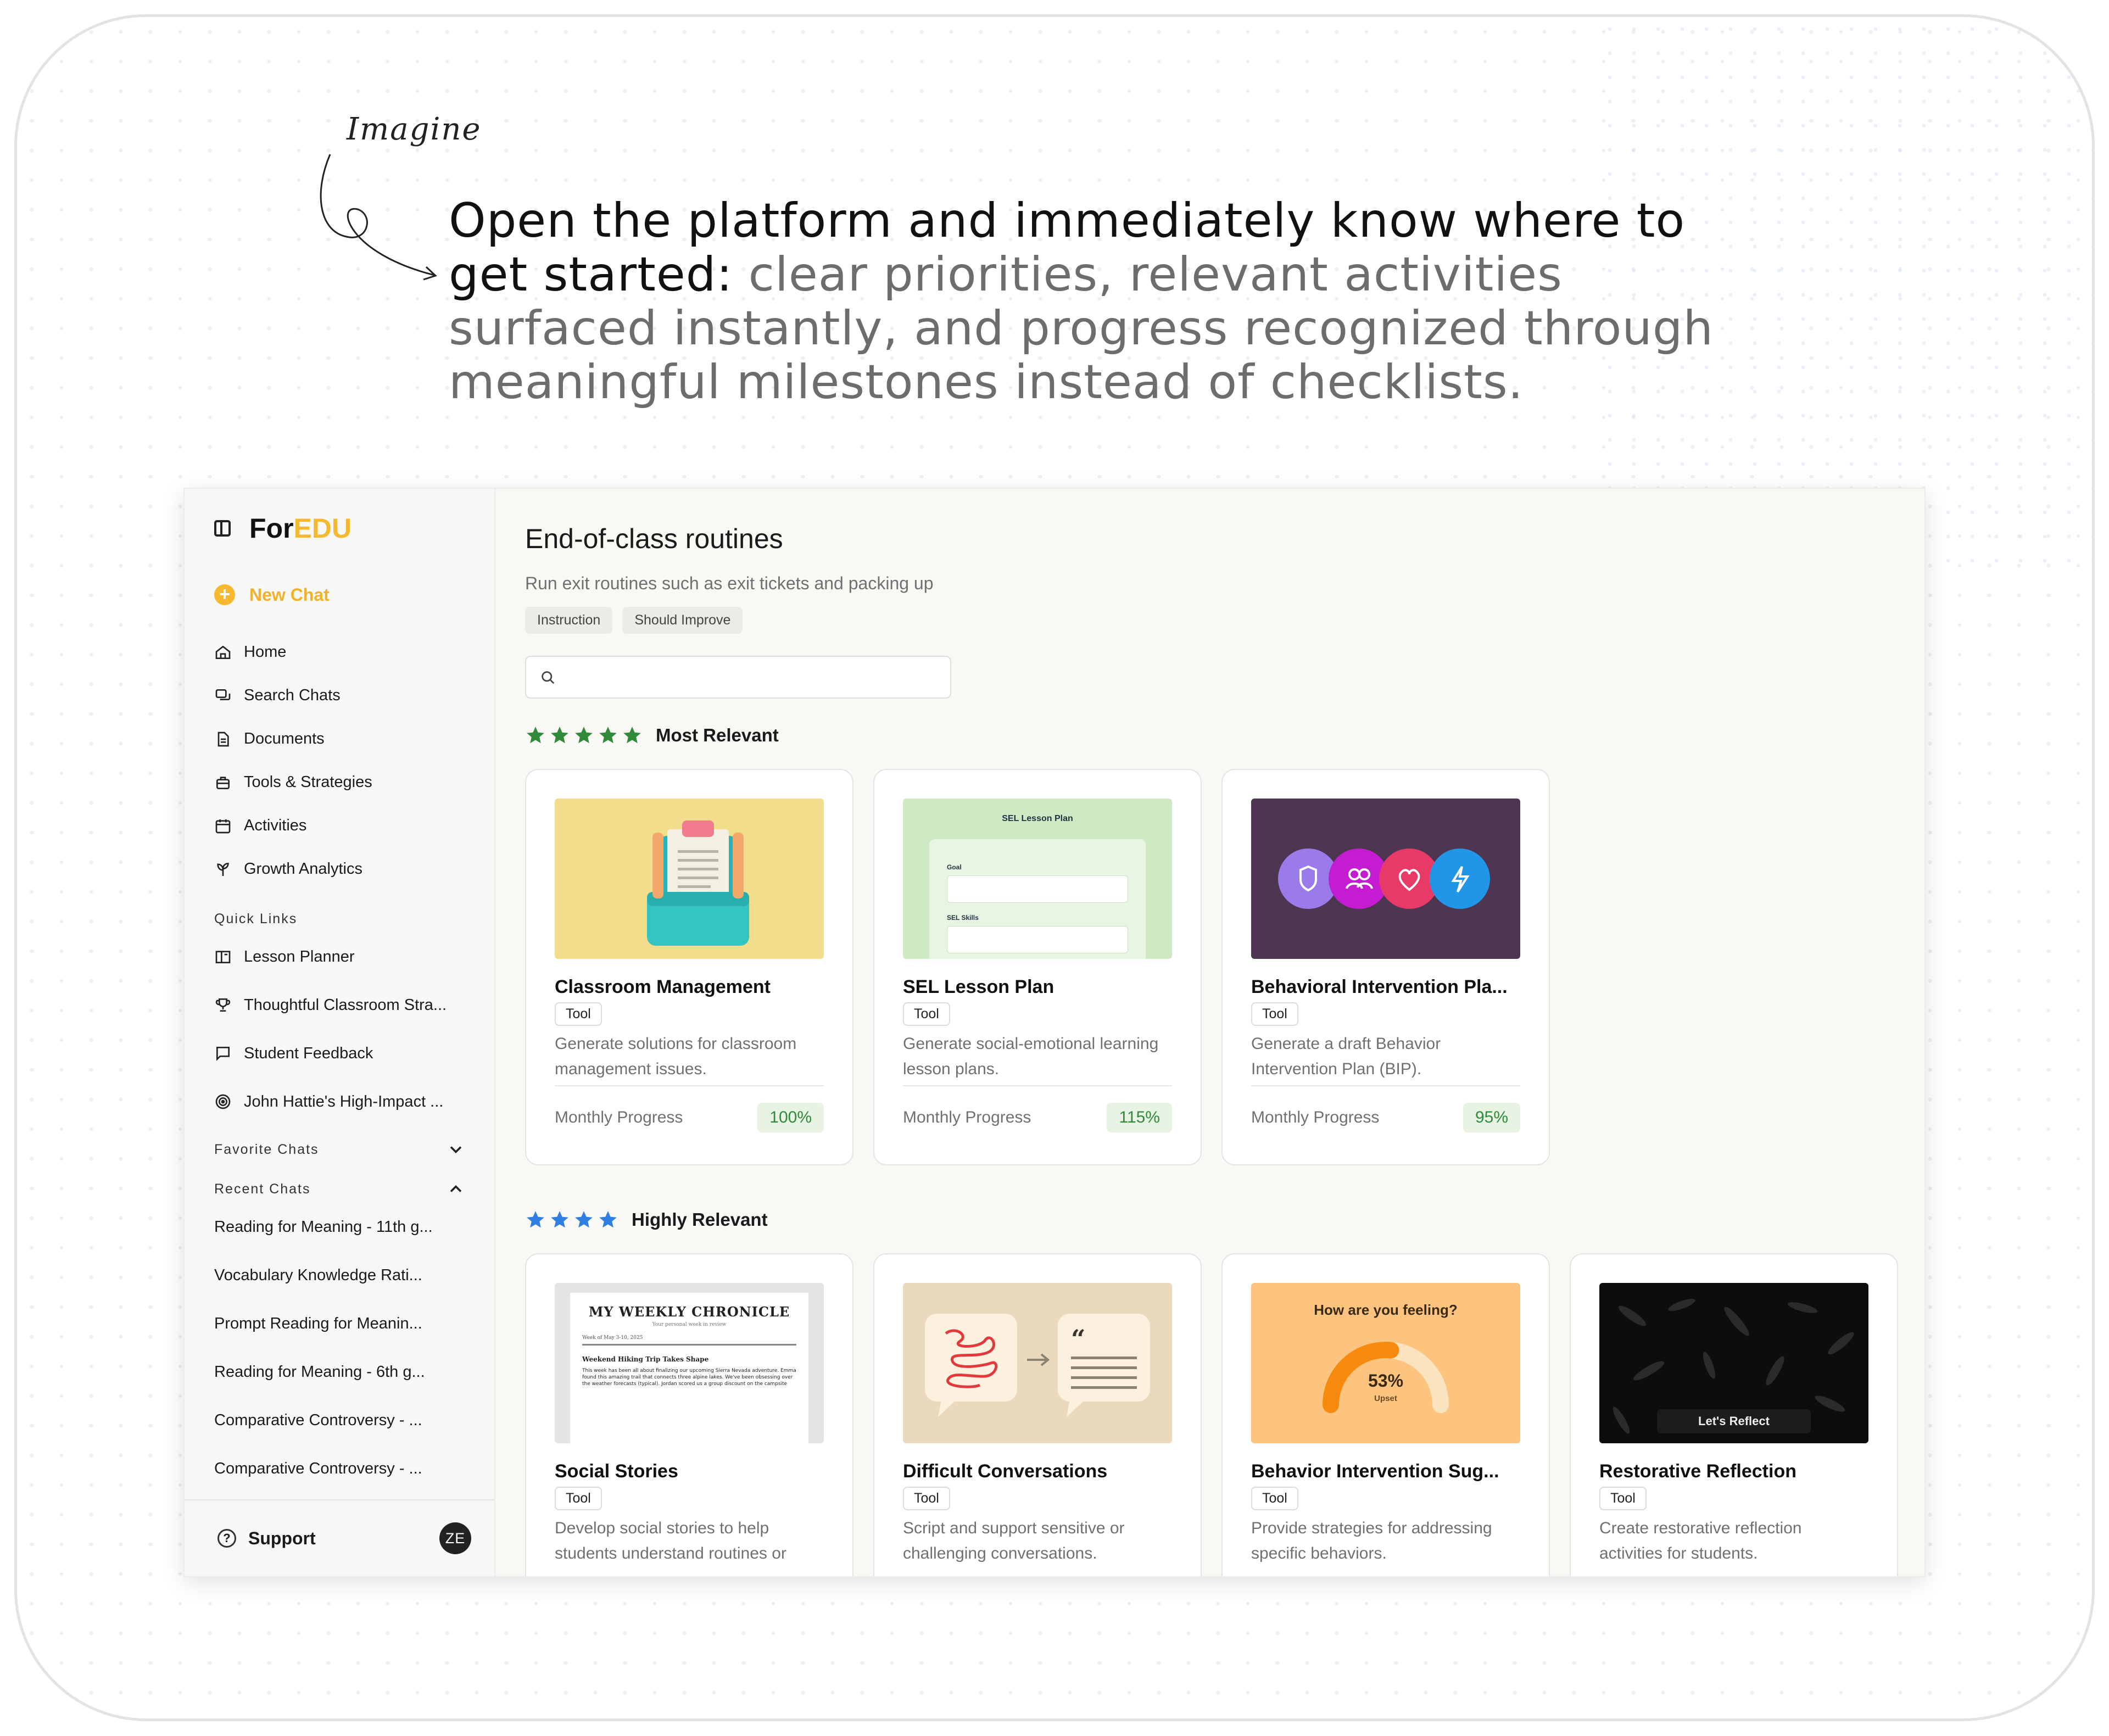  Describe the element at coordinates (689, 1340) in the screenshot. I see `newsletter-week: Week of May 3-10, 2025` at that location.